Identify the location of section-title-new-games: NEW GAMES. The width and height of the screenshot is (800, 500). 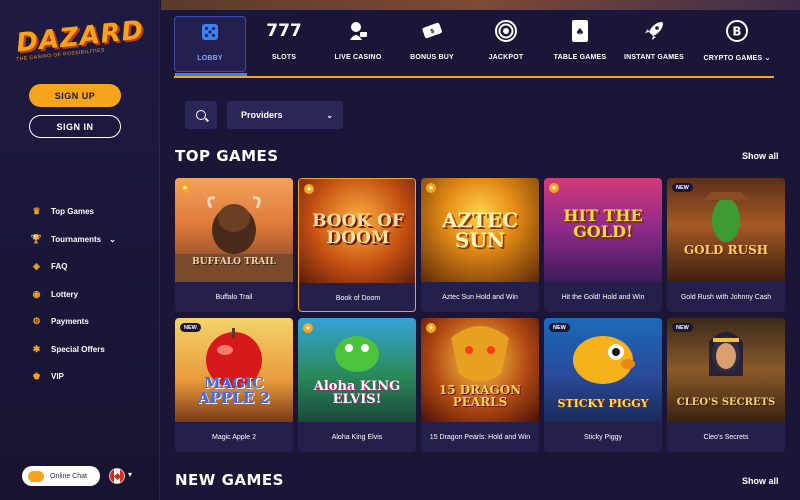
(229, 480).